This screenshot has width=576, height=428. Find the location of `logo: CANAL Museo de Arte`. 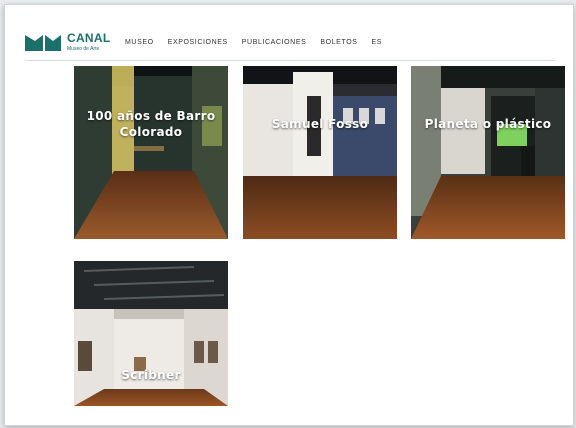

logo: CANAL Museo de Arte is located at coordinates (67, 43).